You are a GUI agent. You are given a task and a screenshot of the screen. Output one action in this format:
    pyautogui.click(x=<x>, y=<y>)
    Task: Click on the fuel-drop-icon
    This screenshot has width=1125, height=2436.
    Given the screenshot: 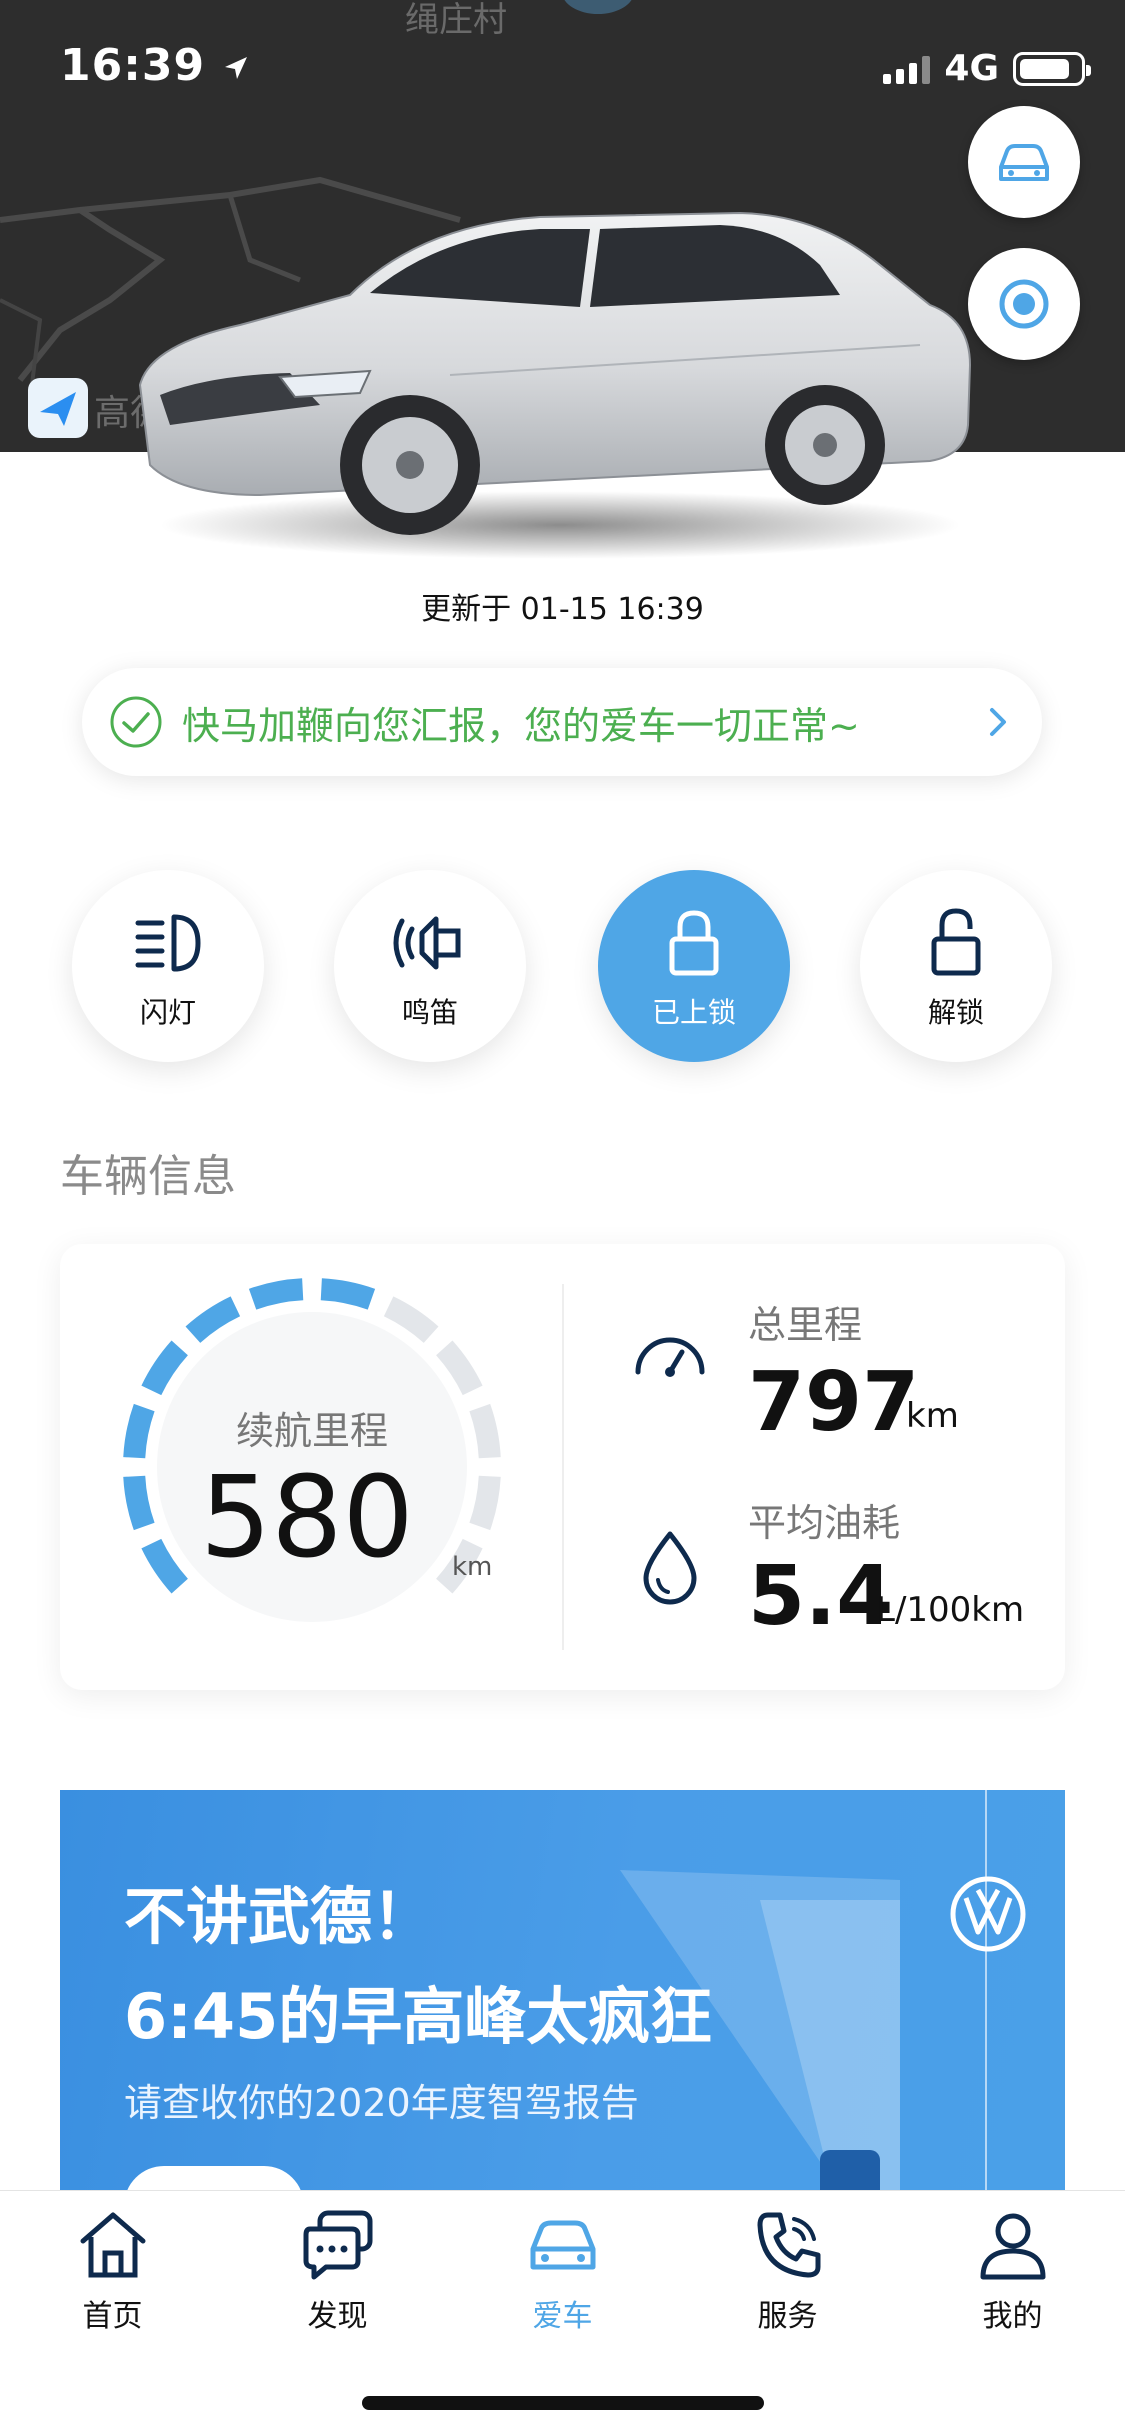 What is the action you would take?
    pyautogui.click(x=670, y=1568)
    